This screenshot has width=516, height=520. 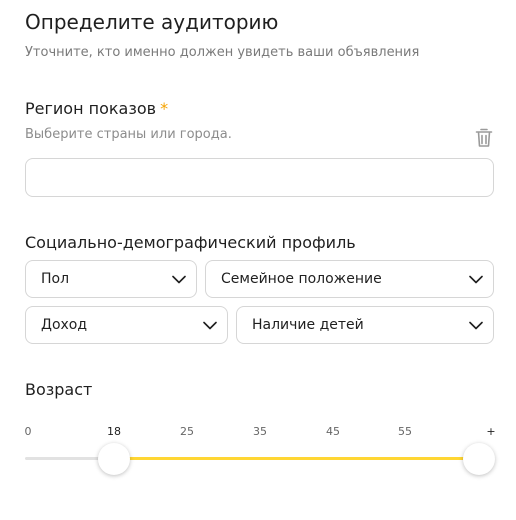 I want to click on region-label: Регион показов, so click(x=91, y=108).